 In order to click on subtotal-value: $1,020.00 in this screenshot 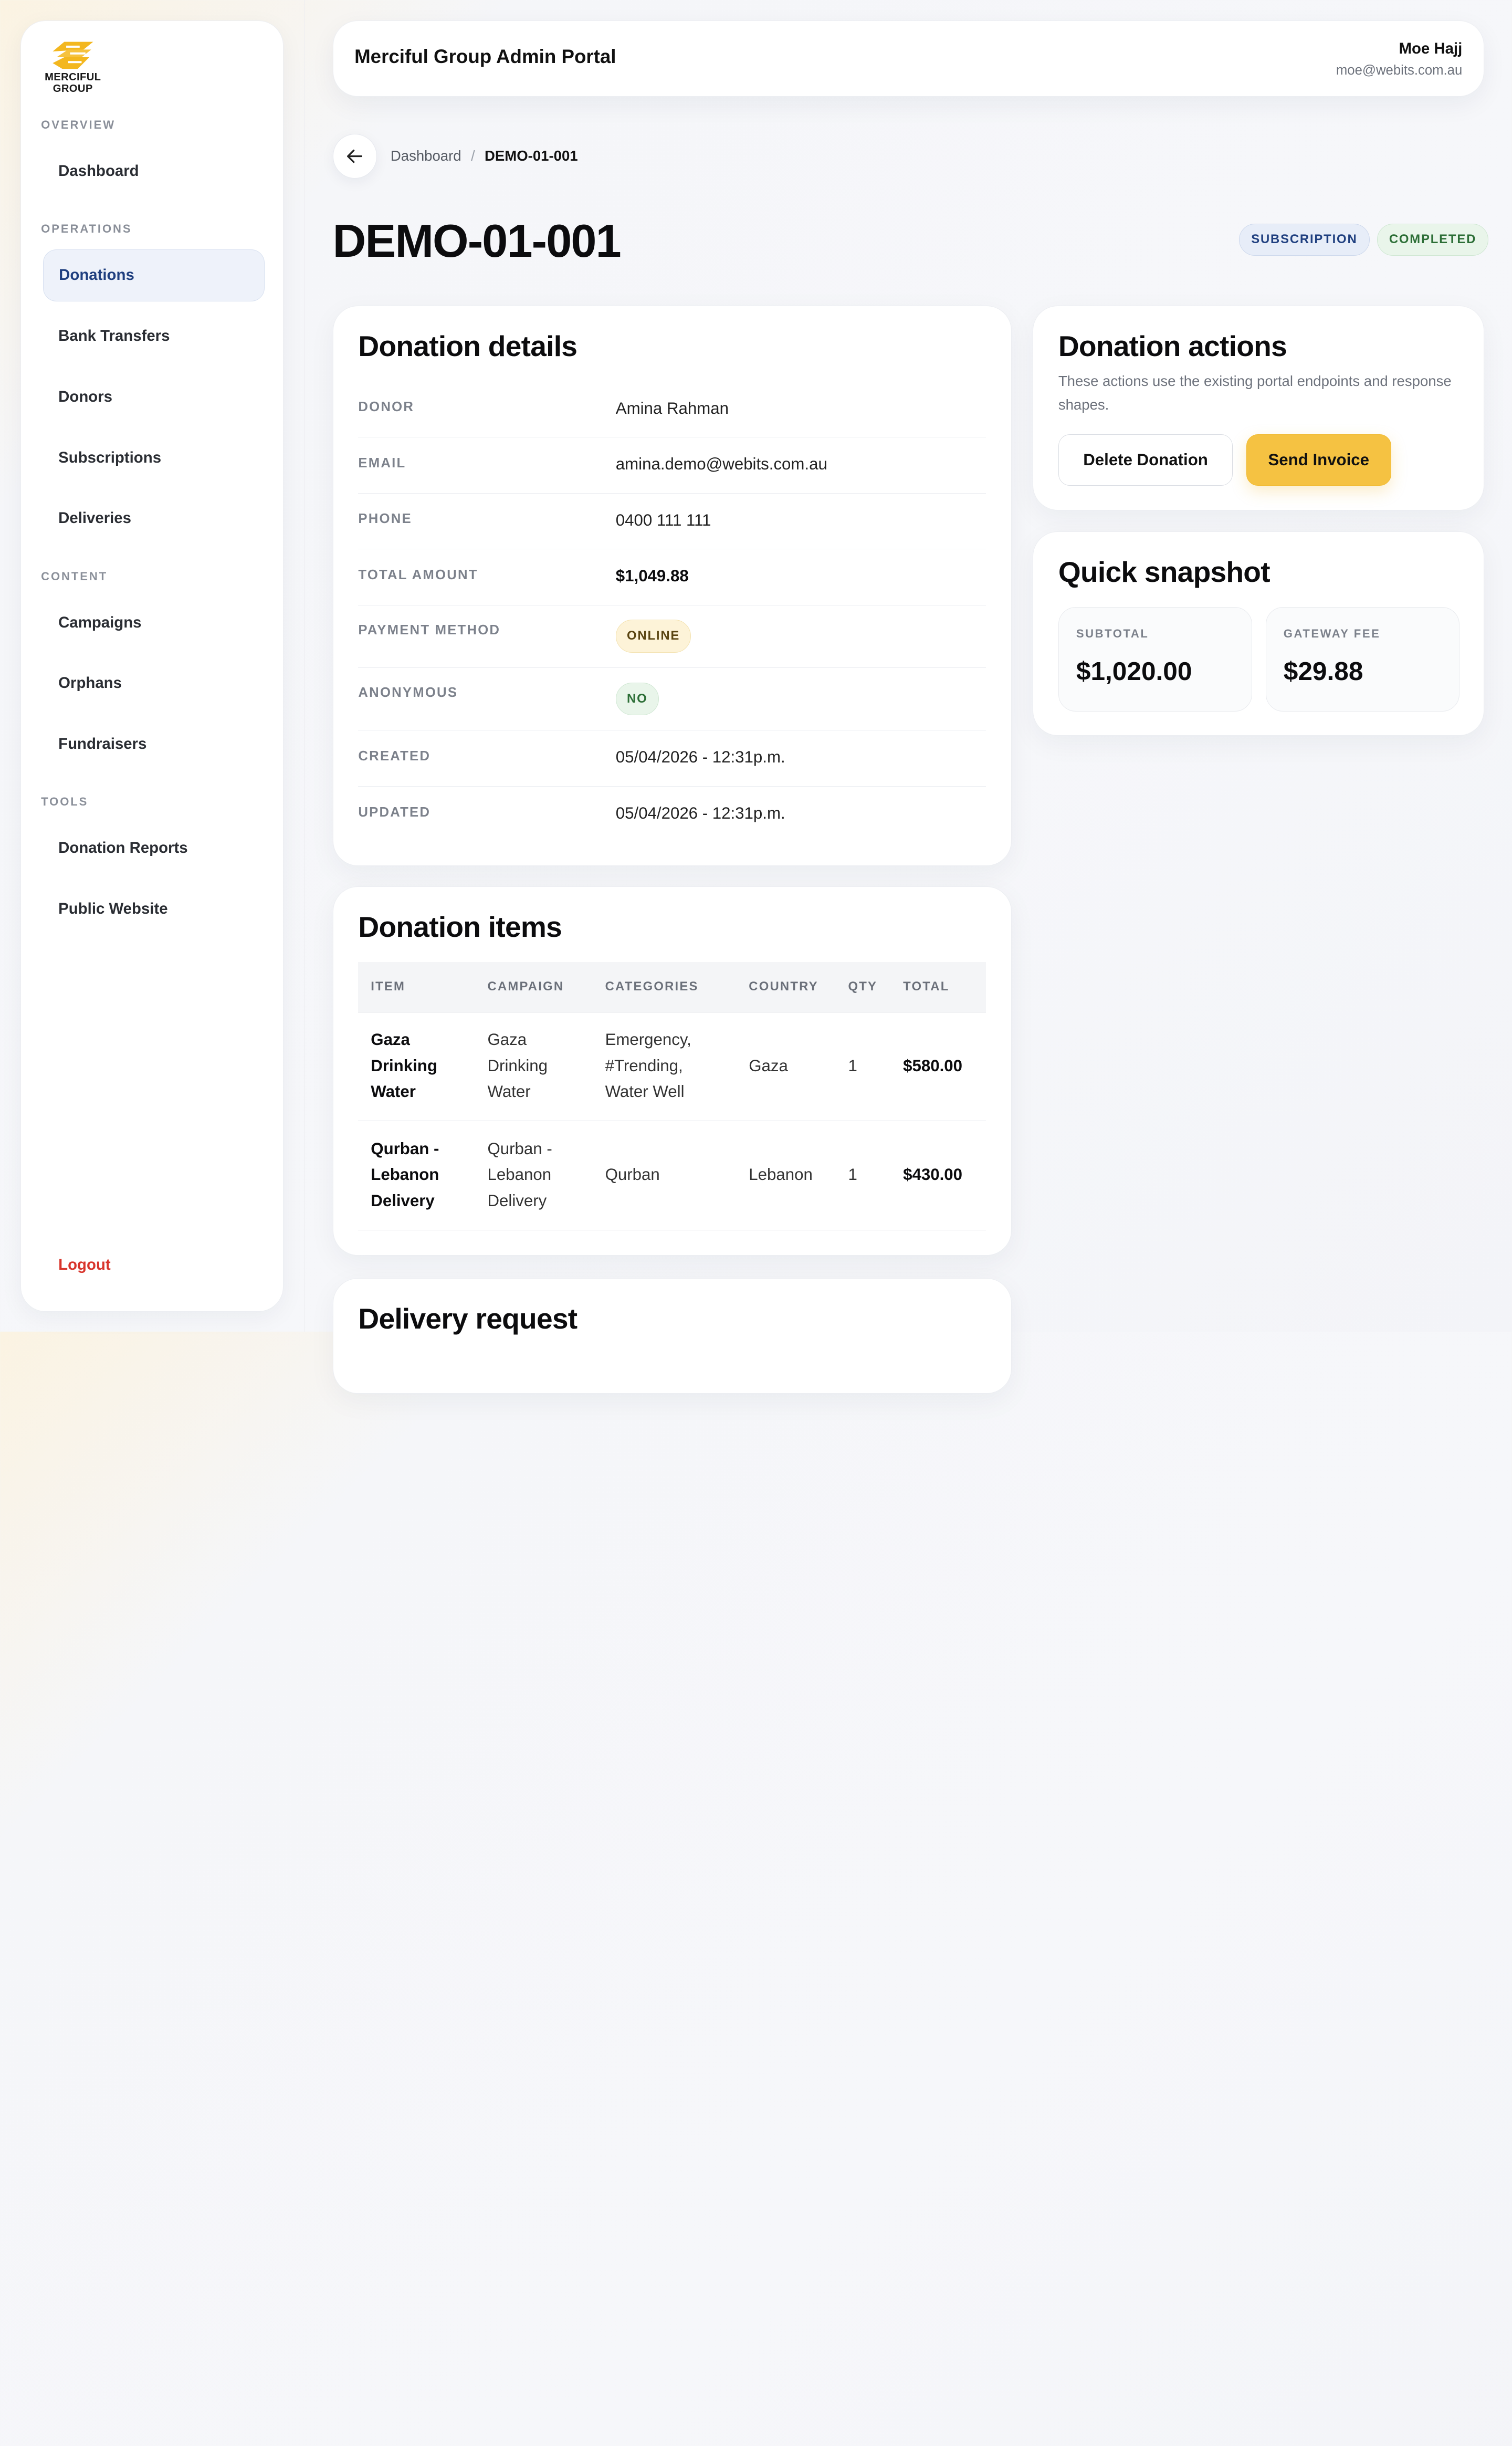, I will do `click(1134, 671)`.